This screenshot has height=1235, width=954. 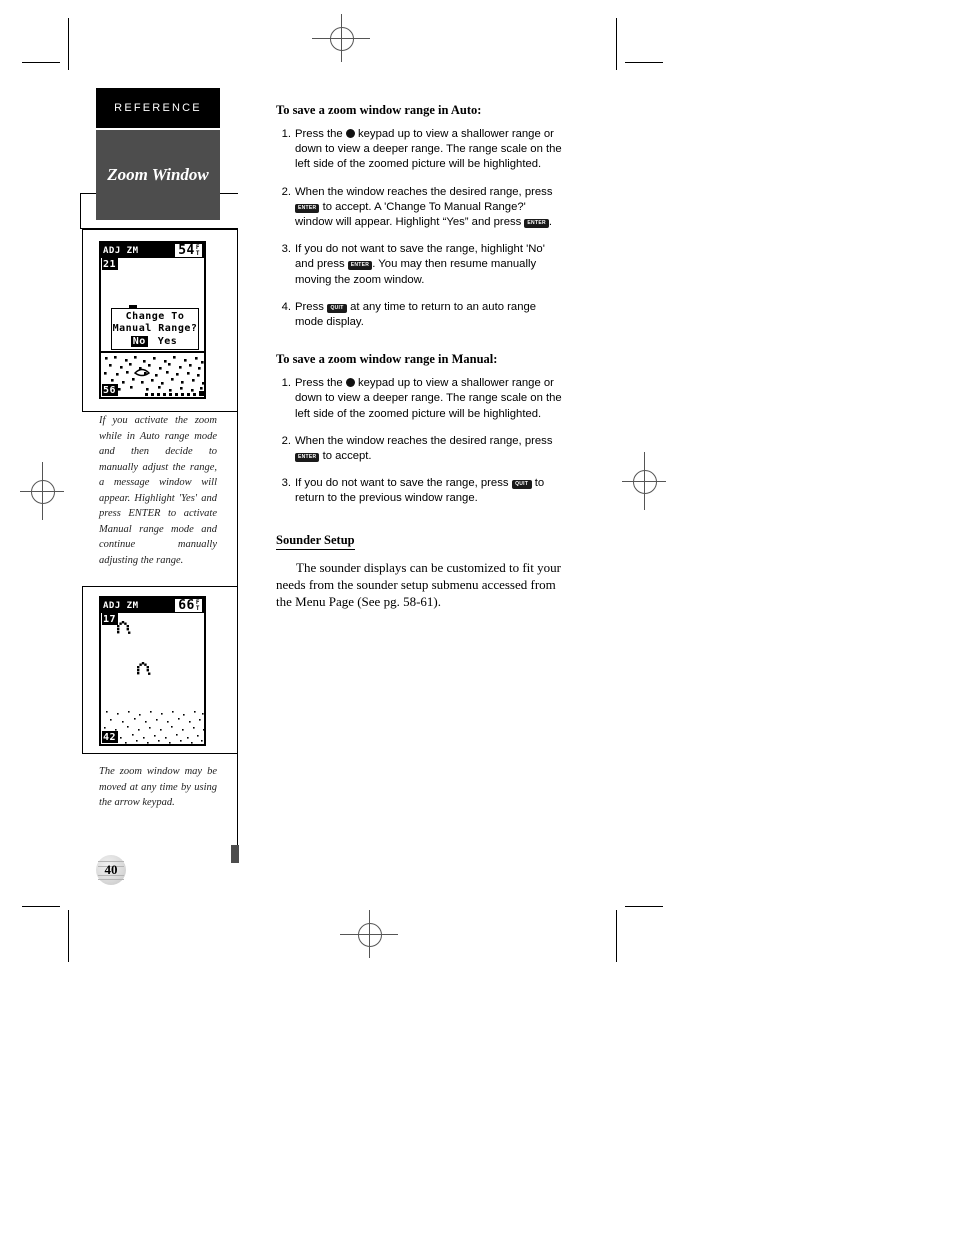 I want to click on lcd-message-choices: No Yes, so click(x=155, y=342).